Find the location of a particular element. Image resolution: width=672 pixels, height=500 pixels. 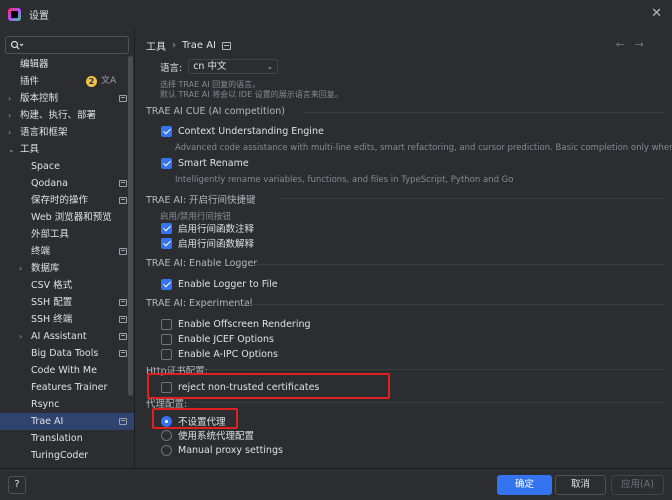

section-title-cue: TRAE AI CUE (AI competition) is located at coordinates (215, 111).